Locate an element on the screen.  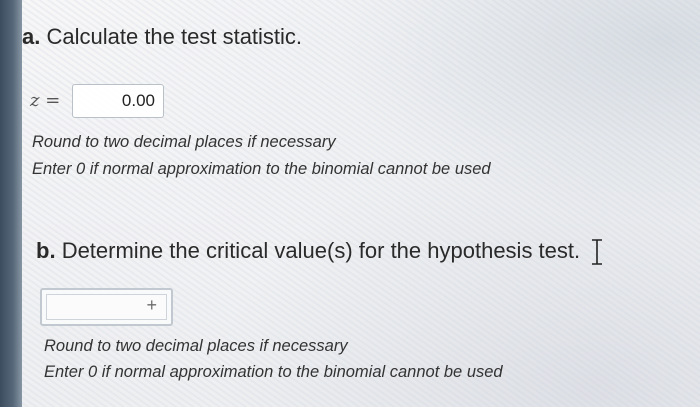
part-a-heading: a. Calculate the test statistic. is located at coordinates (162, 37).